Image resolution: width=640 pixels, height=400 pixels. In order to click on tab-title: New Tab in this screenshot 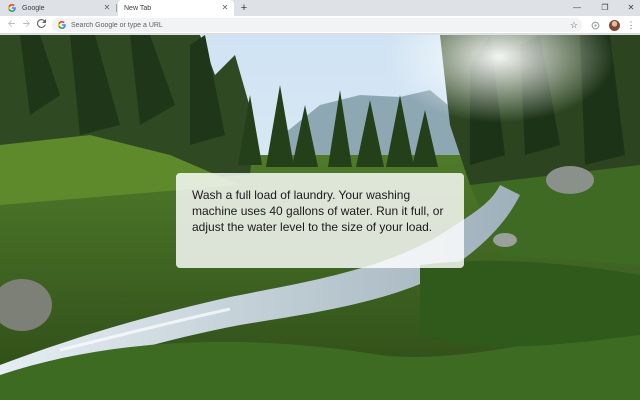, I will do `click(138, 8)`.